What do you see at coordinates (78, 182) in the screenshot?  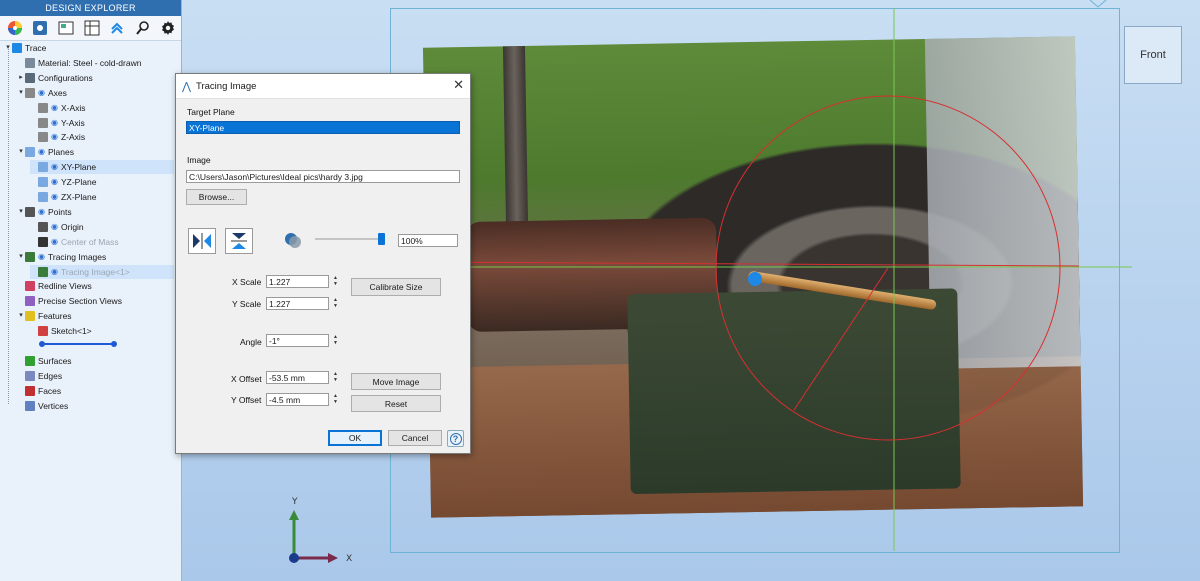 I see `tree-item-label: YZ-Plane` at bounding box center [78, 182].